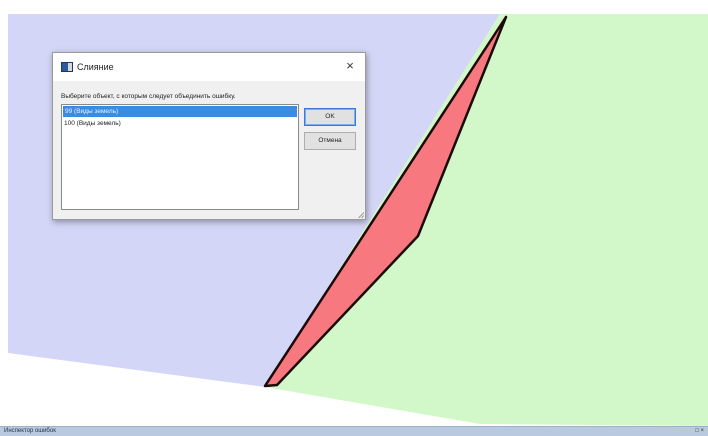 The width and height of the screenshot is (708, 436). Describe the element at coordinates (180, 157) in the screenshot. I see `object-listbox: 99 (Виды земель) 100 (Виды земель)` at that location.